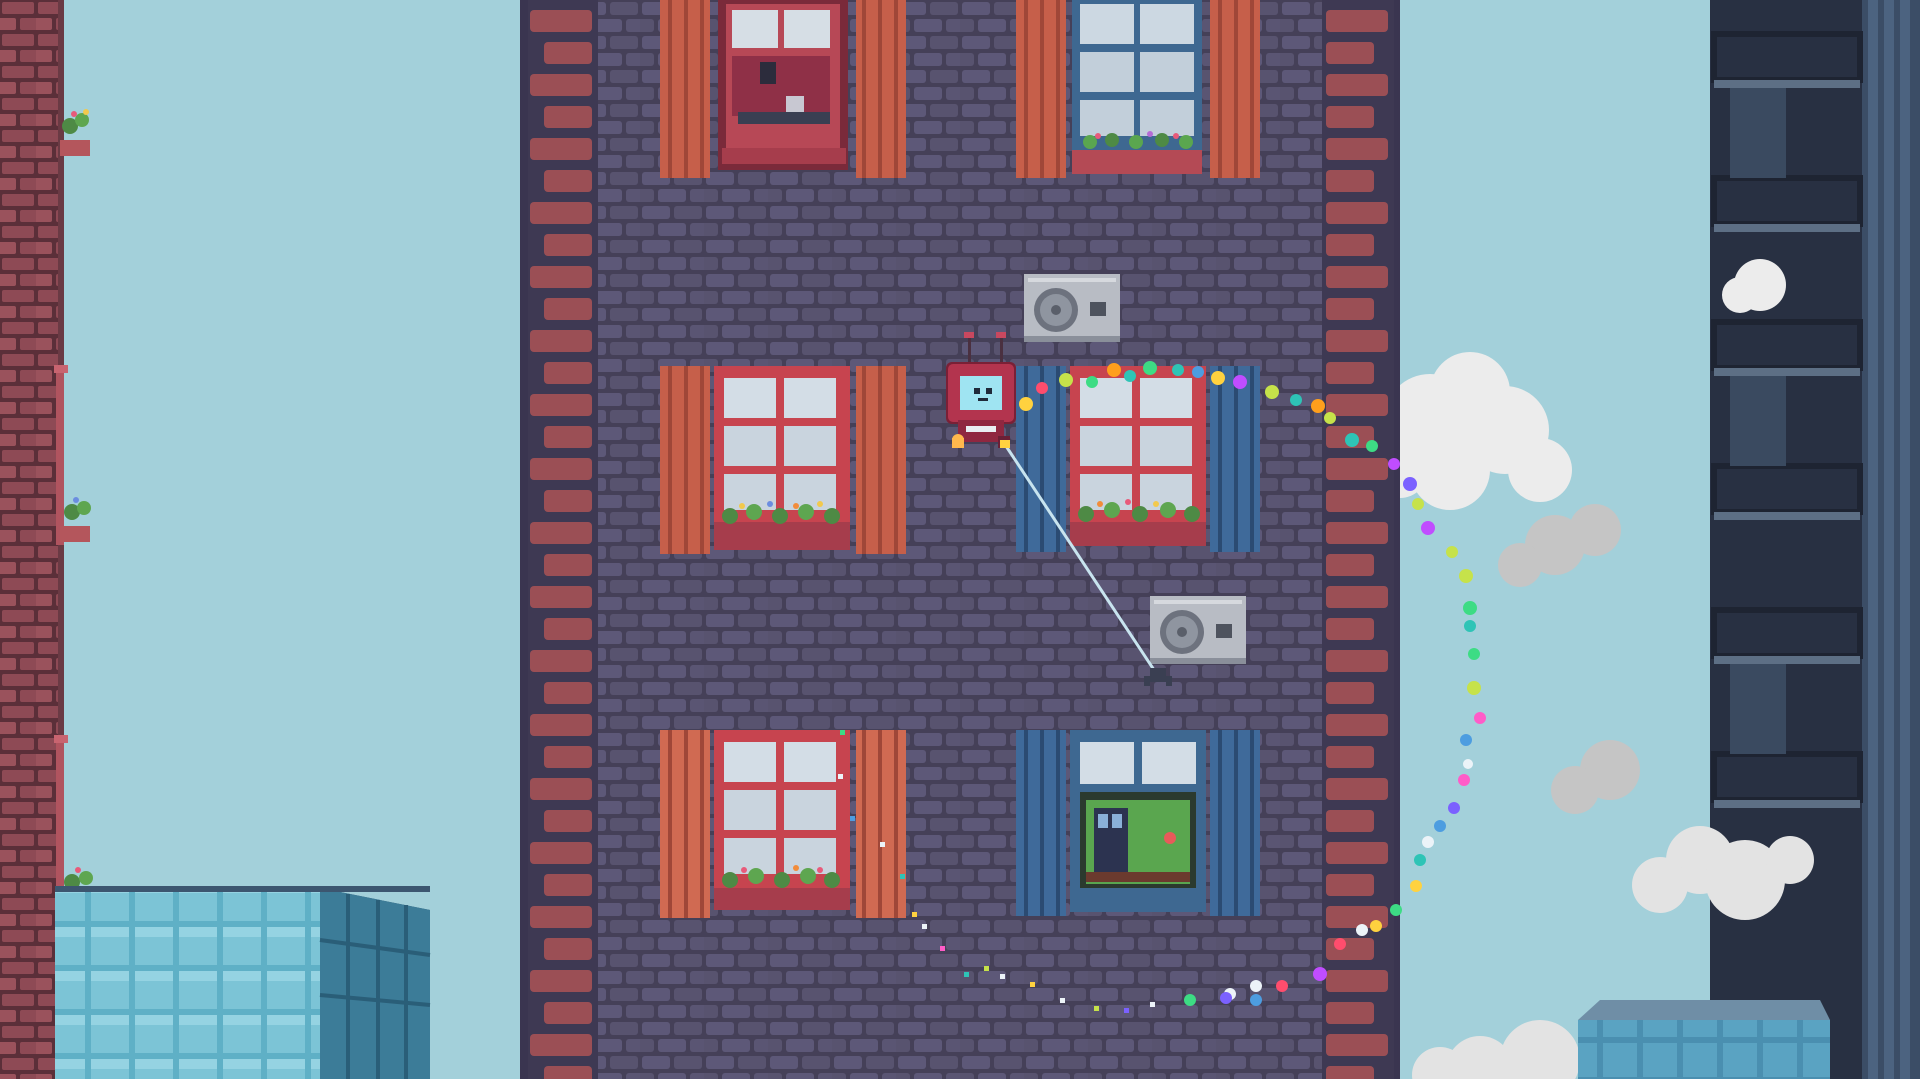  I want to click on cloud-grey, so click(1569, 659).